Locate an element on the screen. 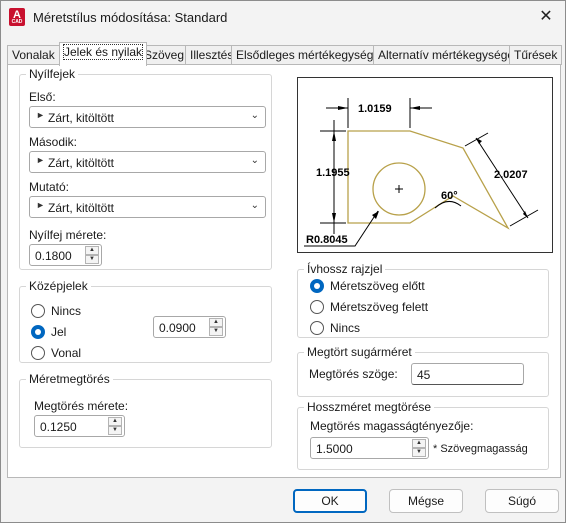  leader-arrowhead-select: ► Zárt, kitöltött ⌄ is located at coordinates (147, 207).